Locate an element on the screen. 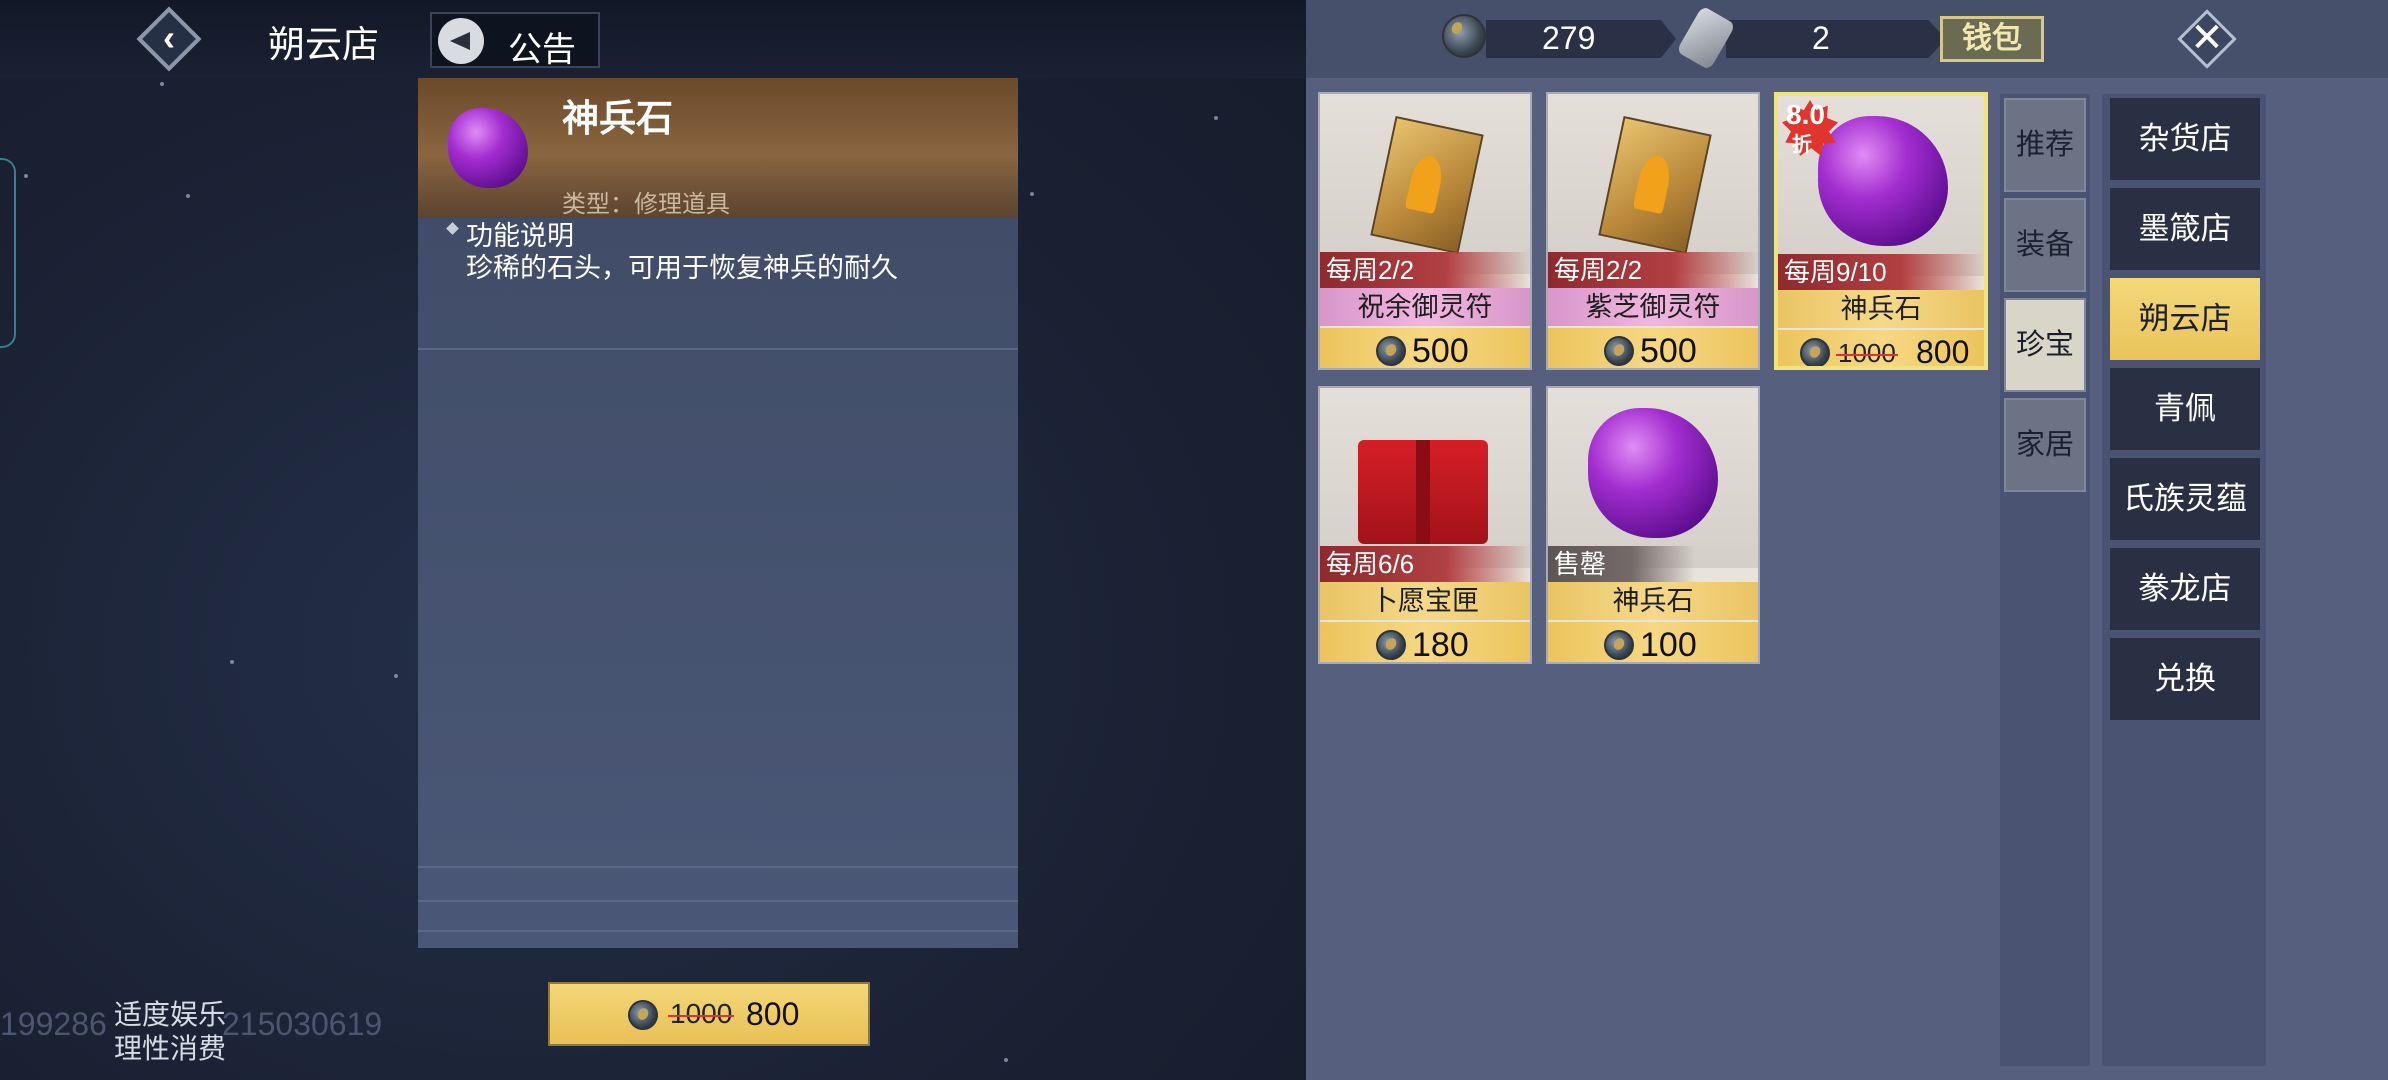  shop-item-card: 每周2/2 祝余御灵符 500 is located at coordinates (1425, 231).